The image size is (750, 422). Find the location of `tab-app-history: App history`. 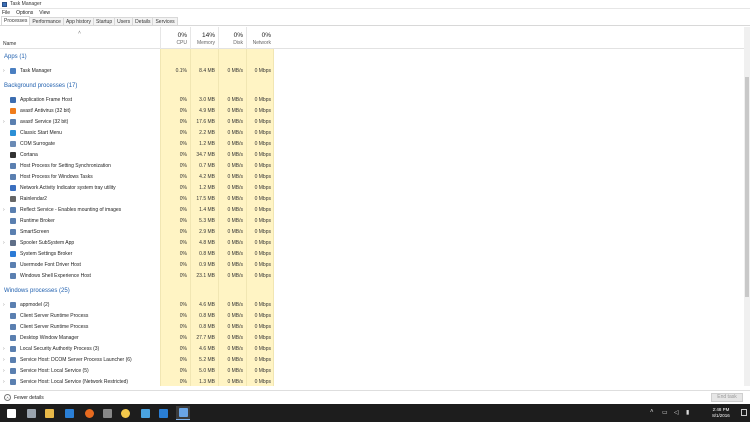

tab-app-history: App history is located at coordinates (78, 21).